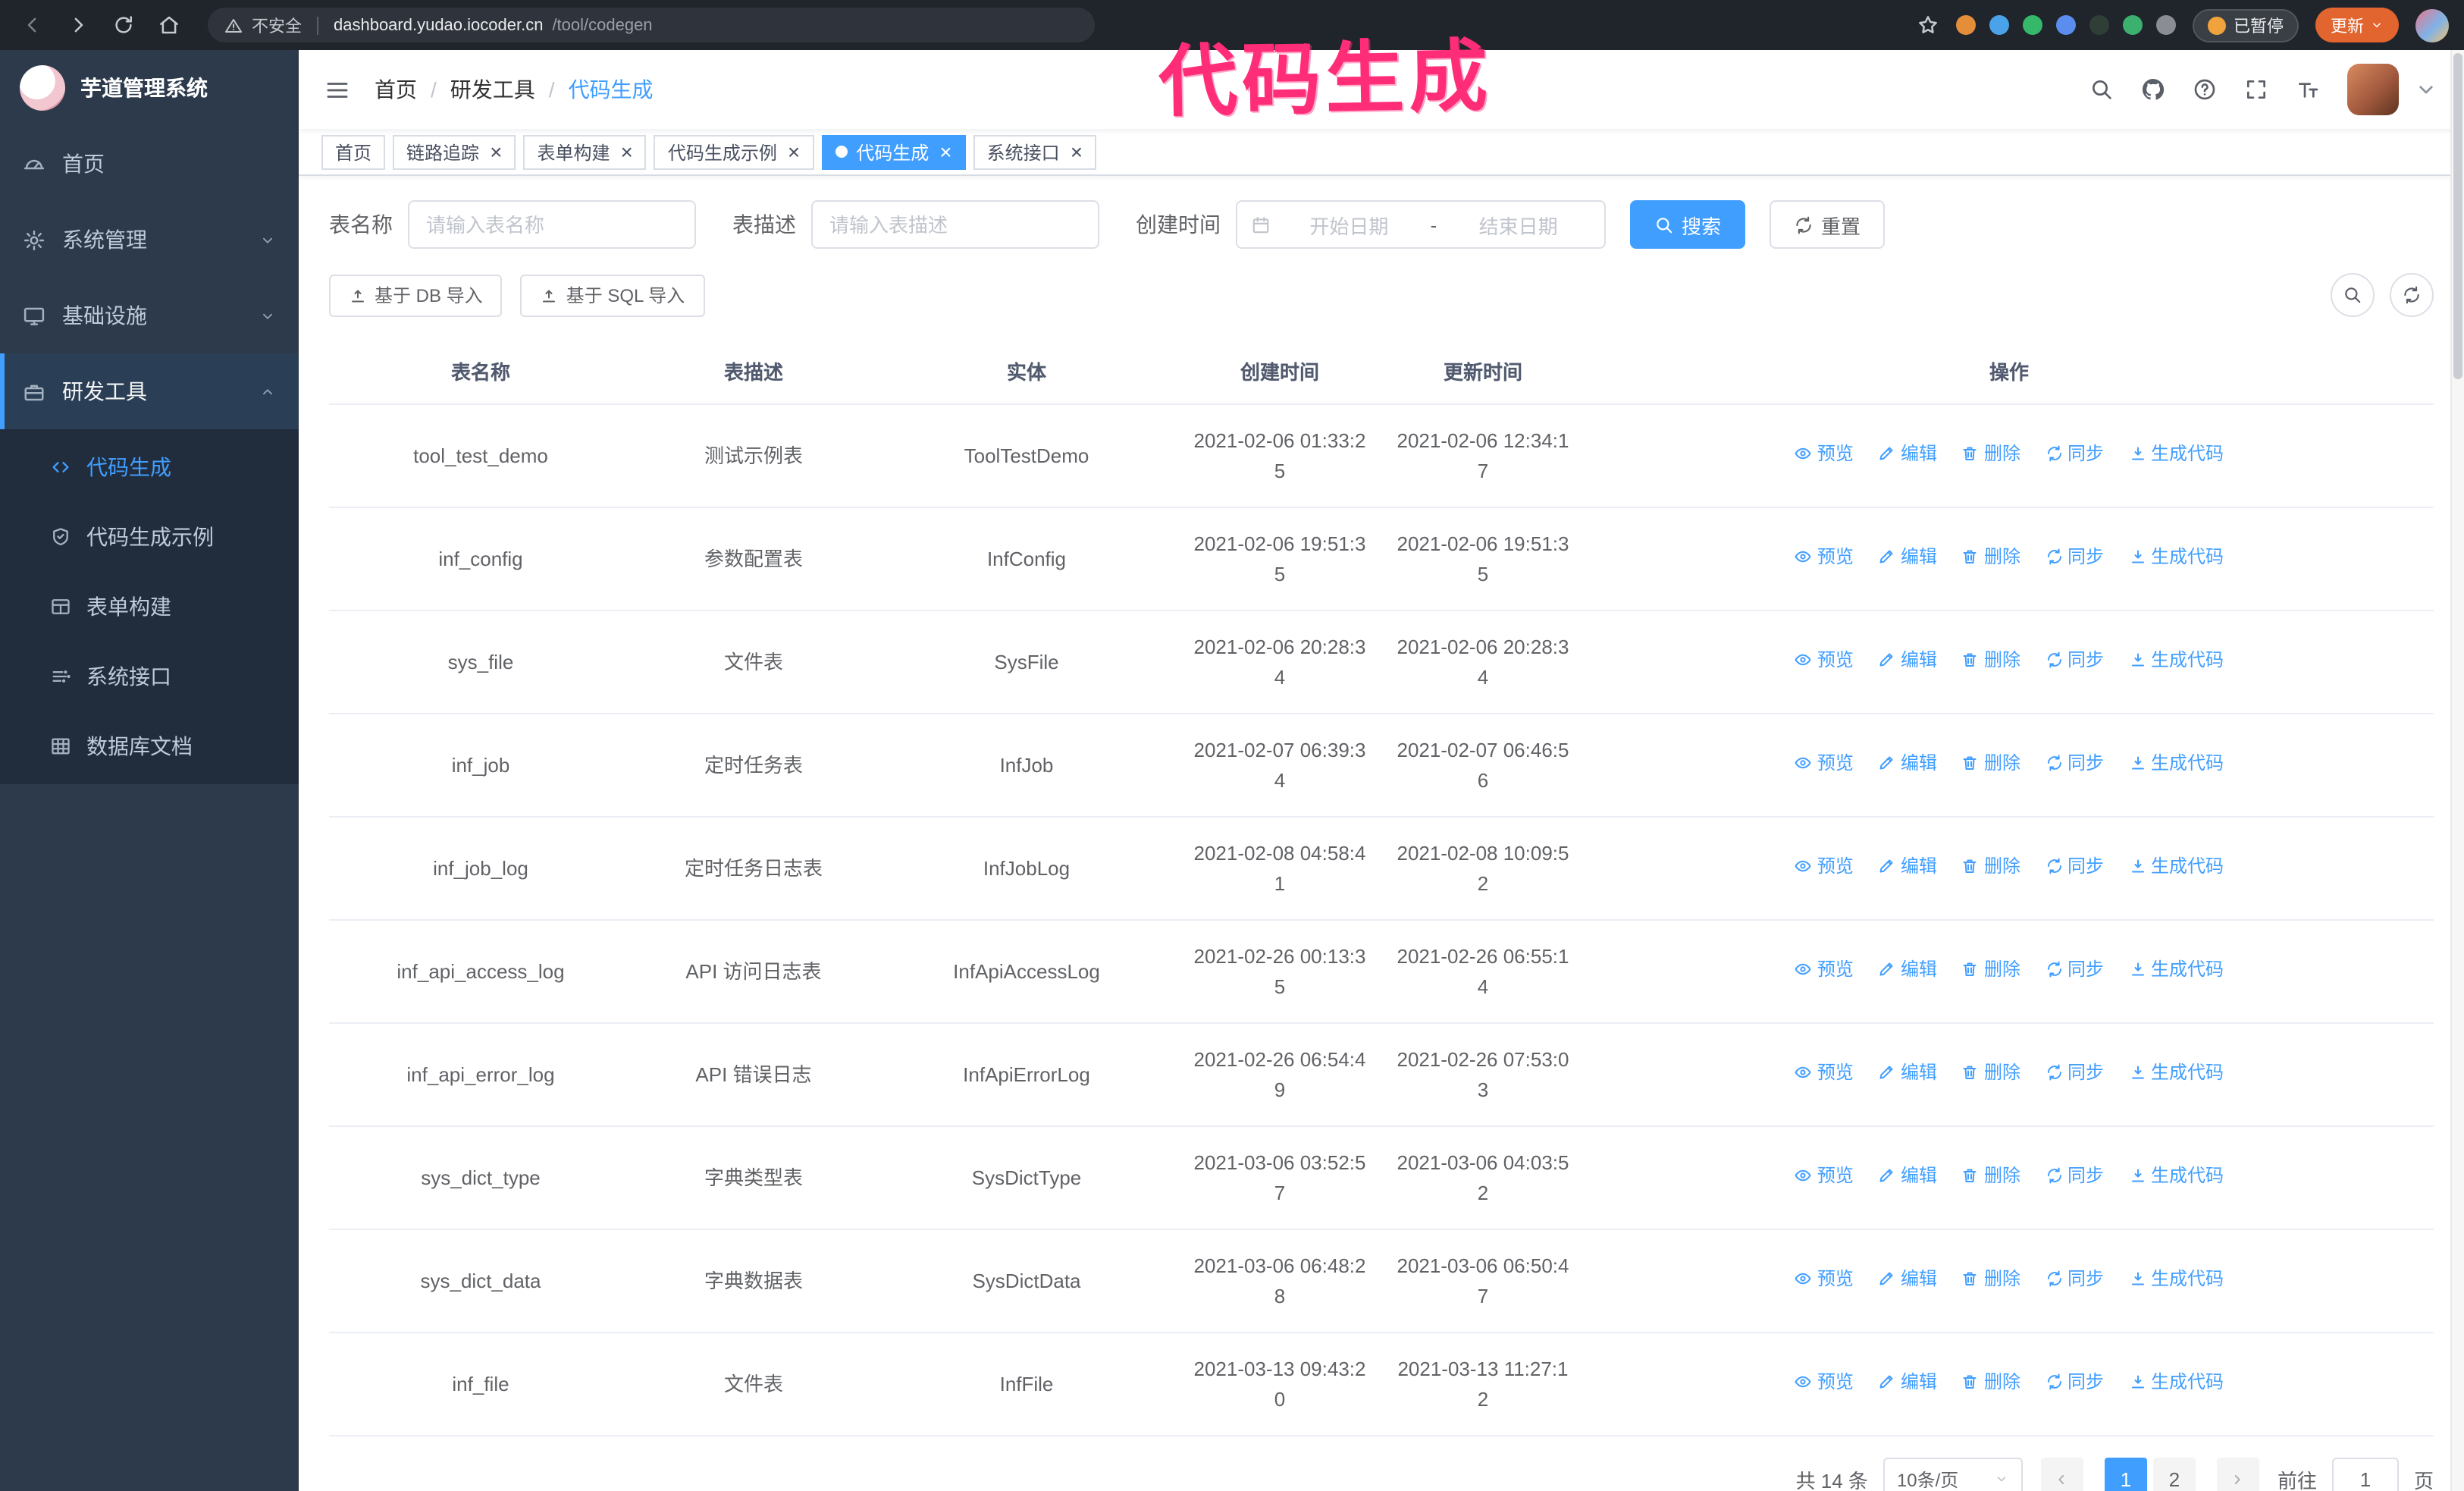 This screenshot has height=1491, width=2464. I want to click on github-icon, so click(2153, 89).